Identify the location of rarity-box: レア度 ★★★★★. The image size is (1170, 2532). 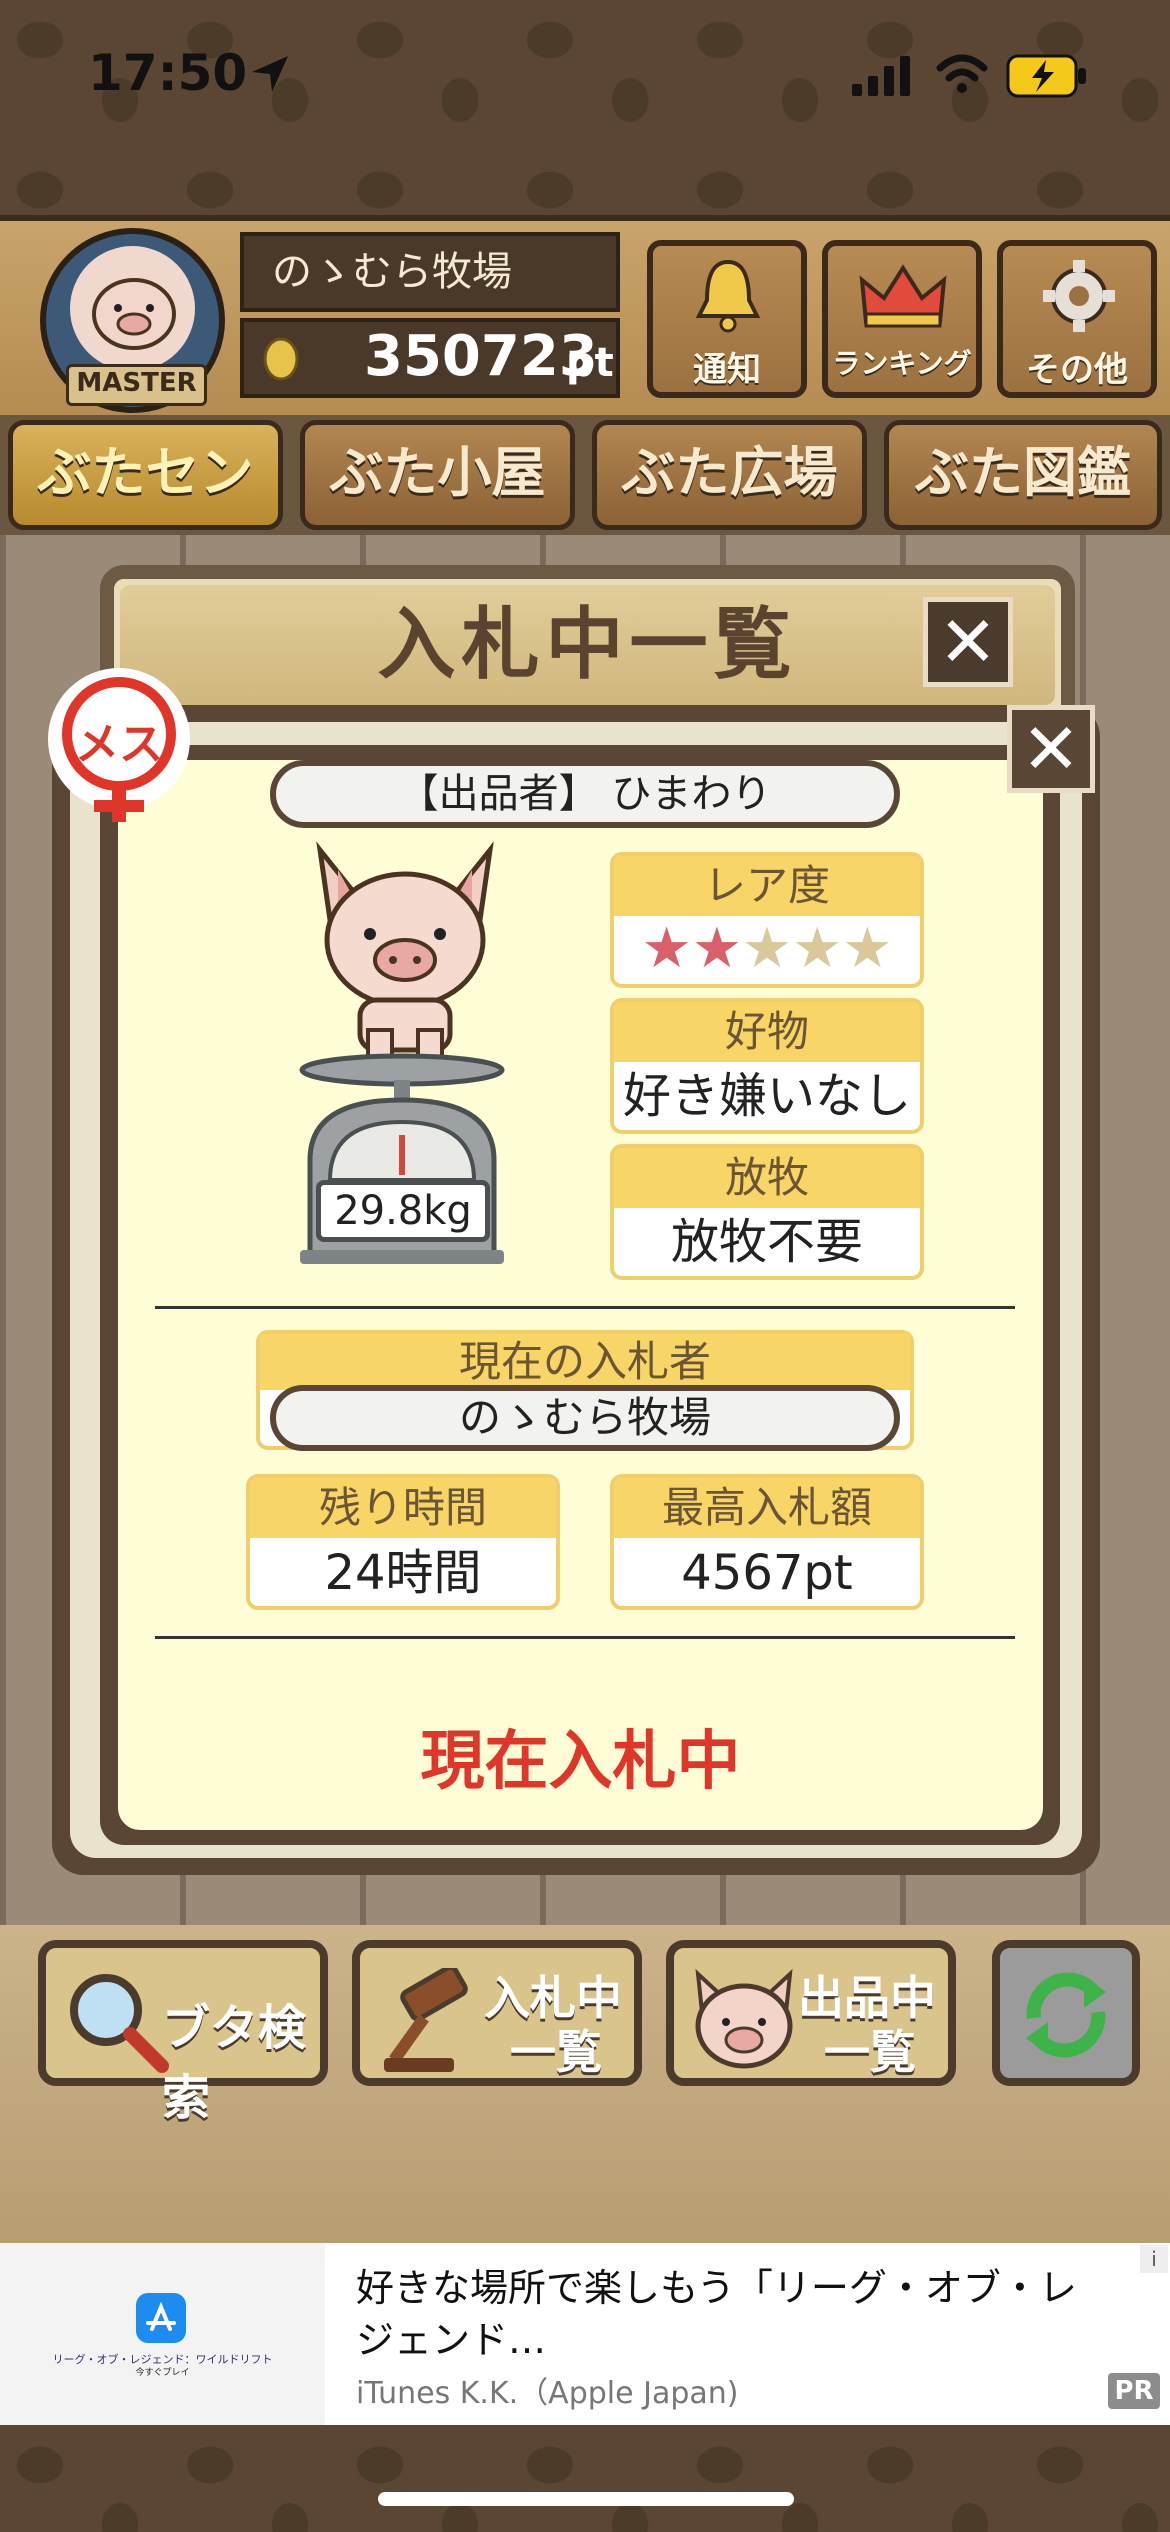
(767, 920).